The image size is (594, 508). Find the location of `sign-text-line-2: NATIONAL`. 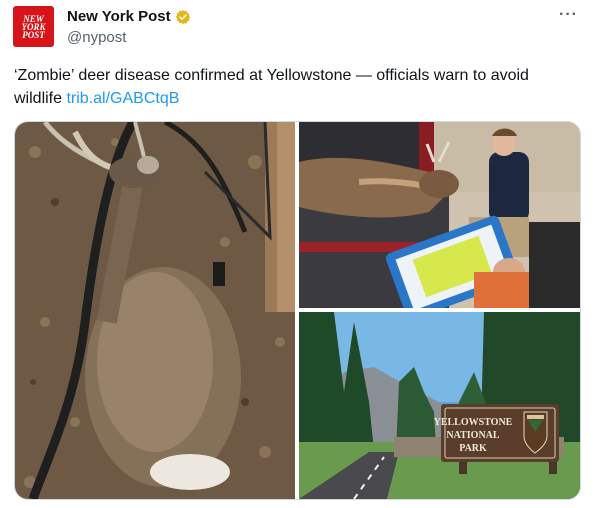

sign-text-line-2: NATIONAL is located at coordinates (472, 435).